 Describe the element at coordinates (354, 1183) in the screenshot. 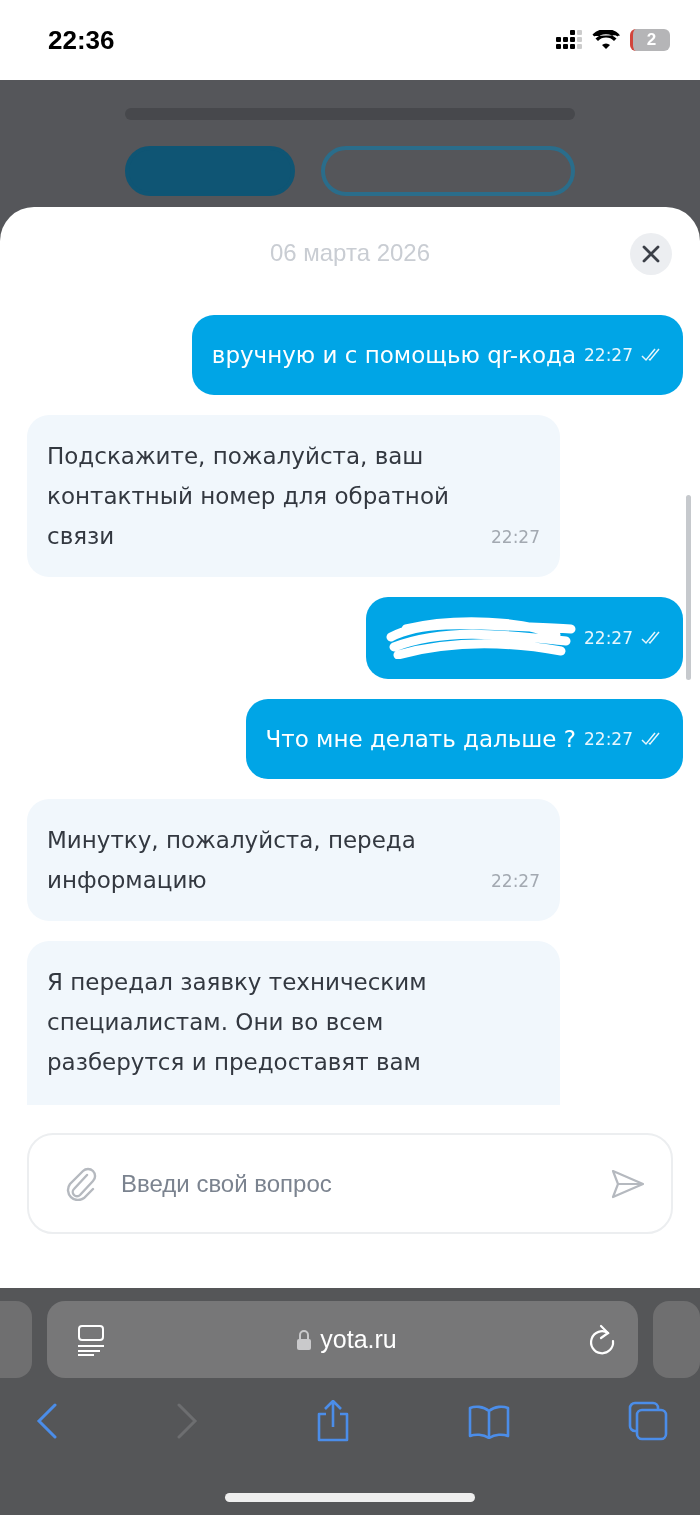

I see `message-input: Введи свой вопрос` at that location.